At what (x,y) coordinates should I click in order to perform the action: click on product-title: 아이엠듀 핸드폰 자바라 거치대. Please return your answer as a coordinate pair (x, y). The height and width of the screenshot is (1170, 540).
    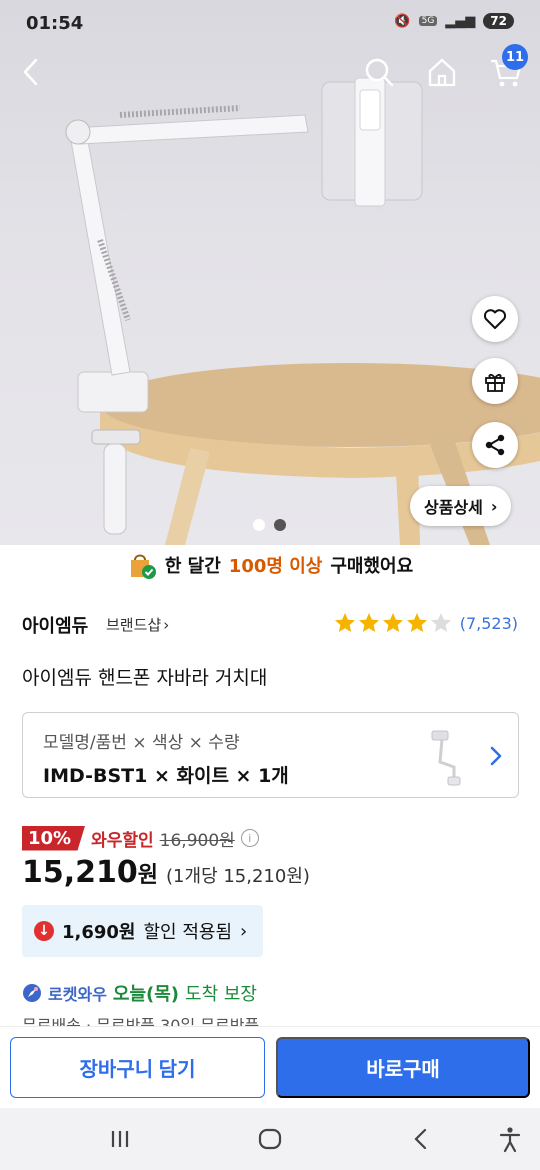
    Looking at the image, I should click on (145, 678).